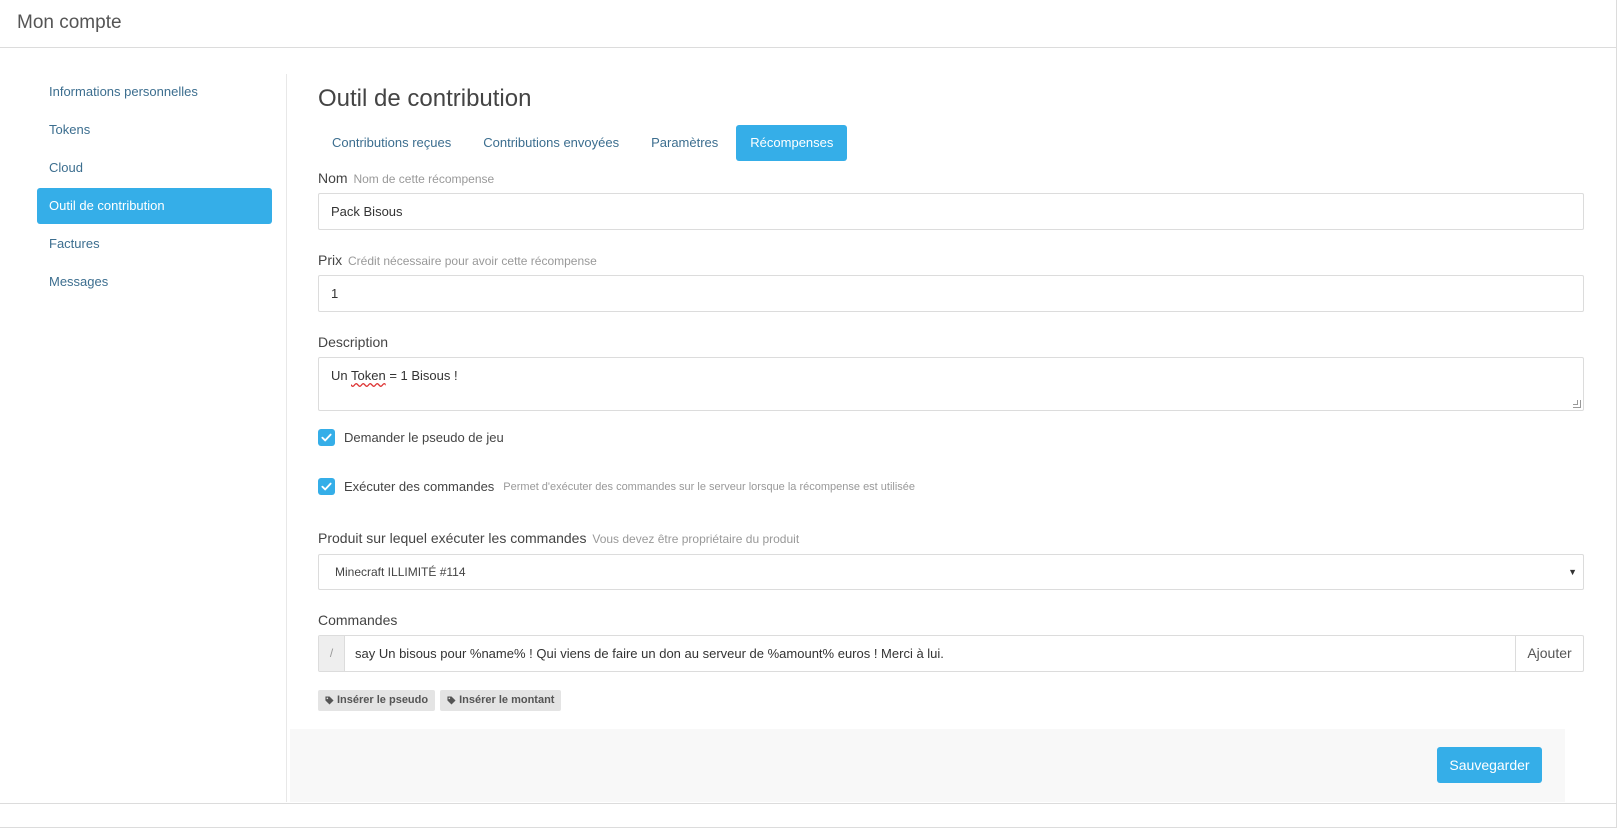 This screenshot has height=831, width=1618. I want to click on description-misspelled-word: Token, so click(368, 375).